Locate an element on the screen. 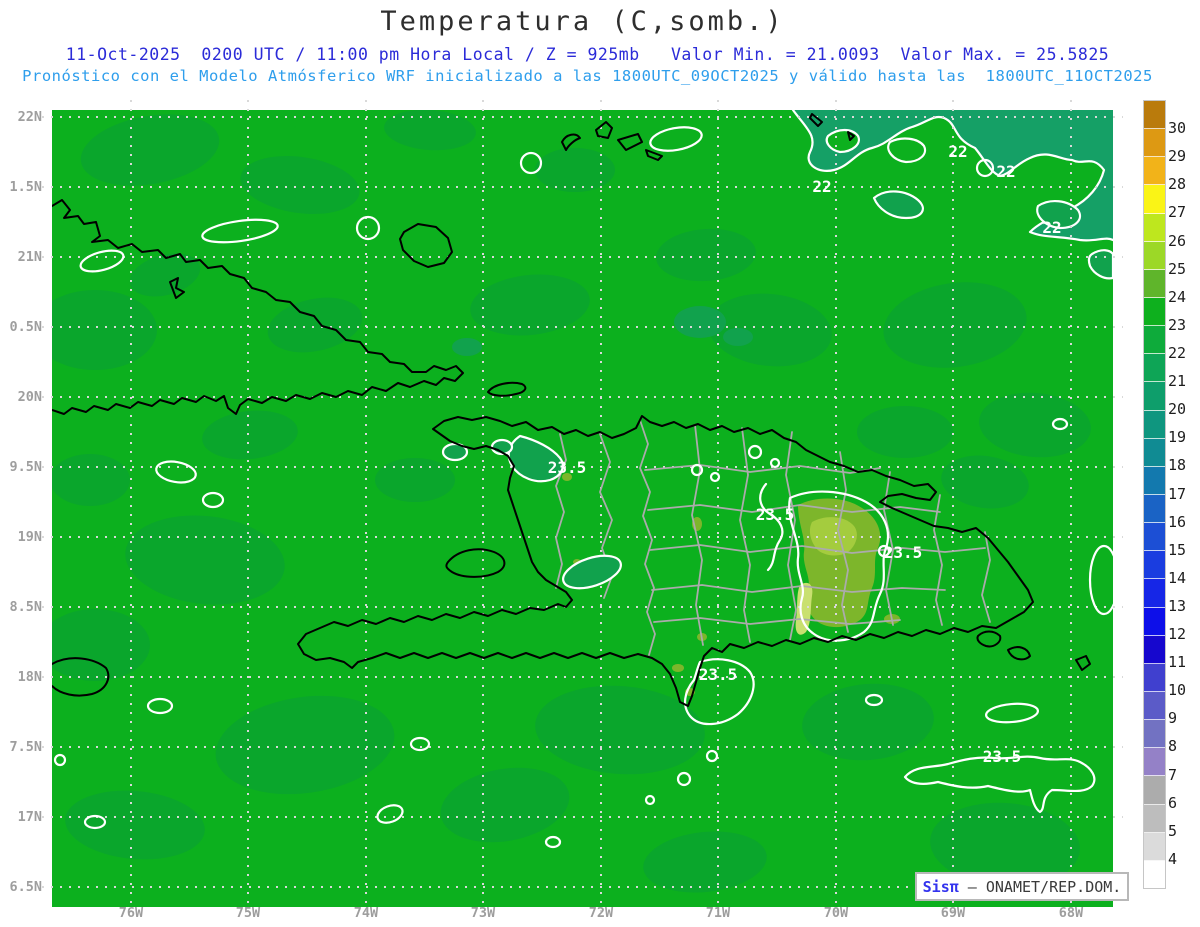  lon-tick-label: 75W is located at coordinates (248, 913).